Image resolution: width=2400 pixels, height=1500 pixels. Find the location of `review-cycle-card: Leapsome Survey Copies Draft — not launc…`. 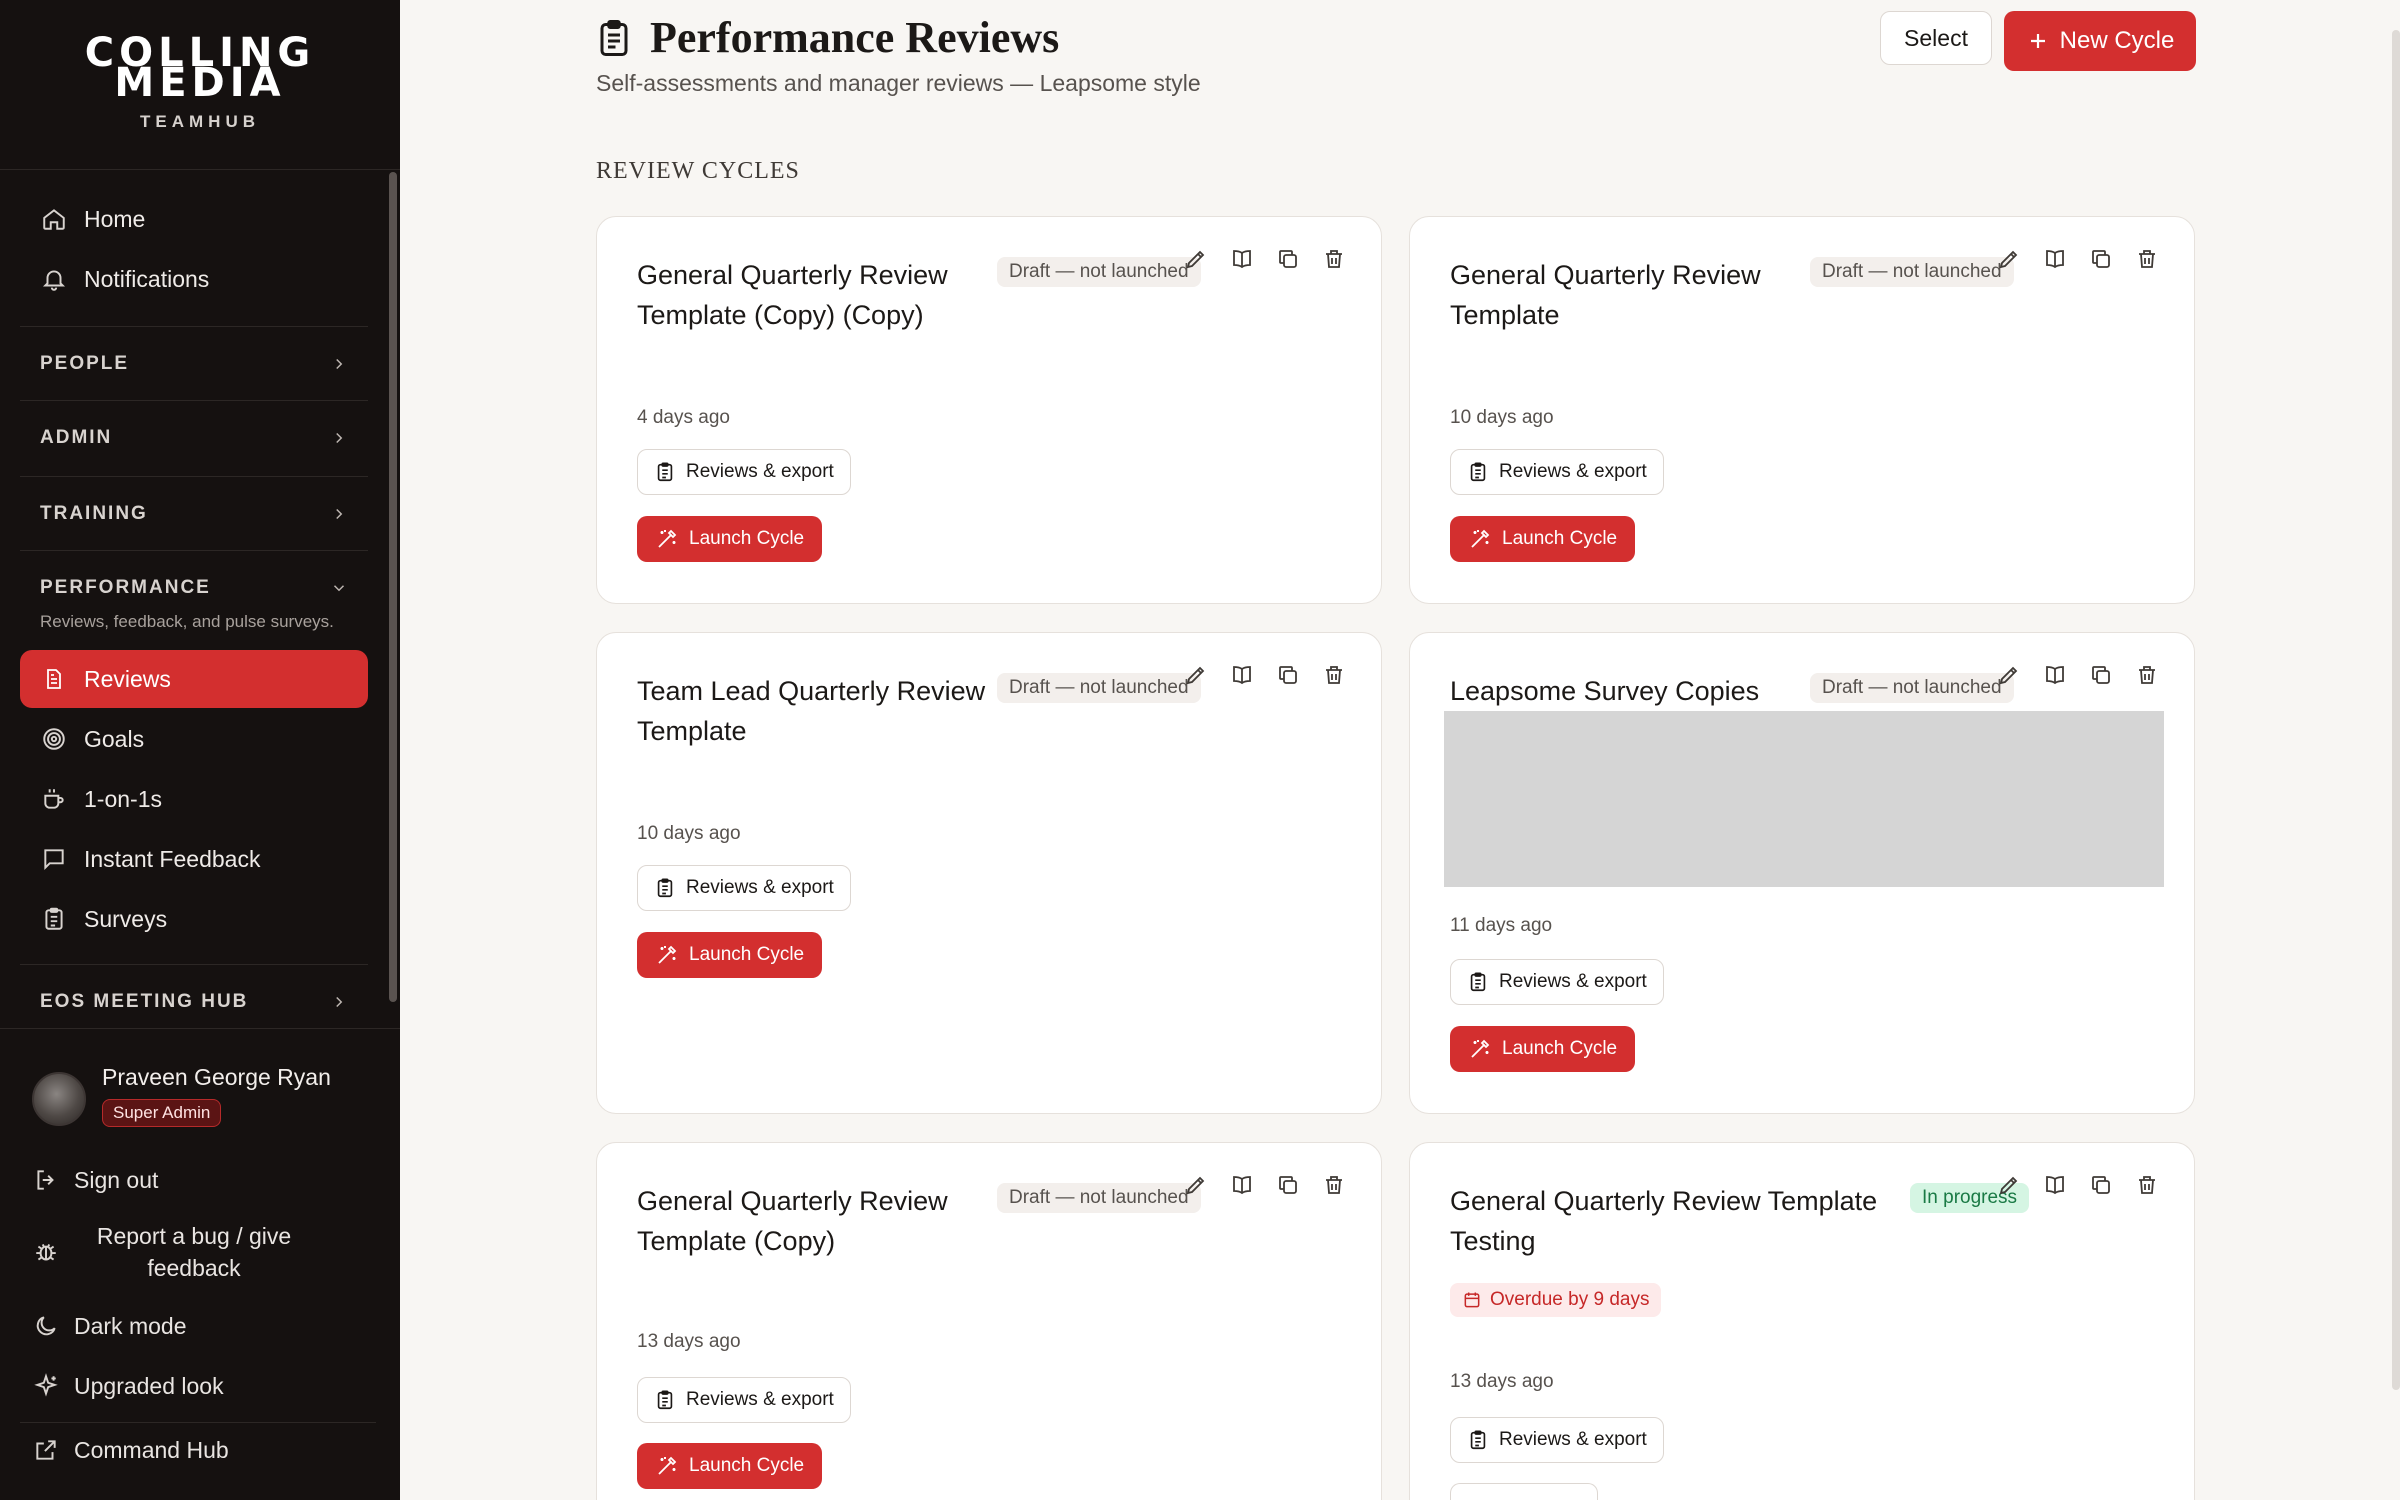

review-cycle-card: Leapsome Survey Copies Draft — not launc… is located at coordinates (1802, 873).